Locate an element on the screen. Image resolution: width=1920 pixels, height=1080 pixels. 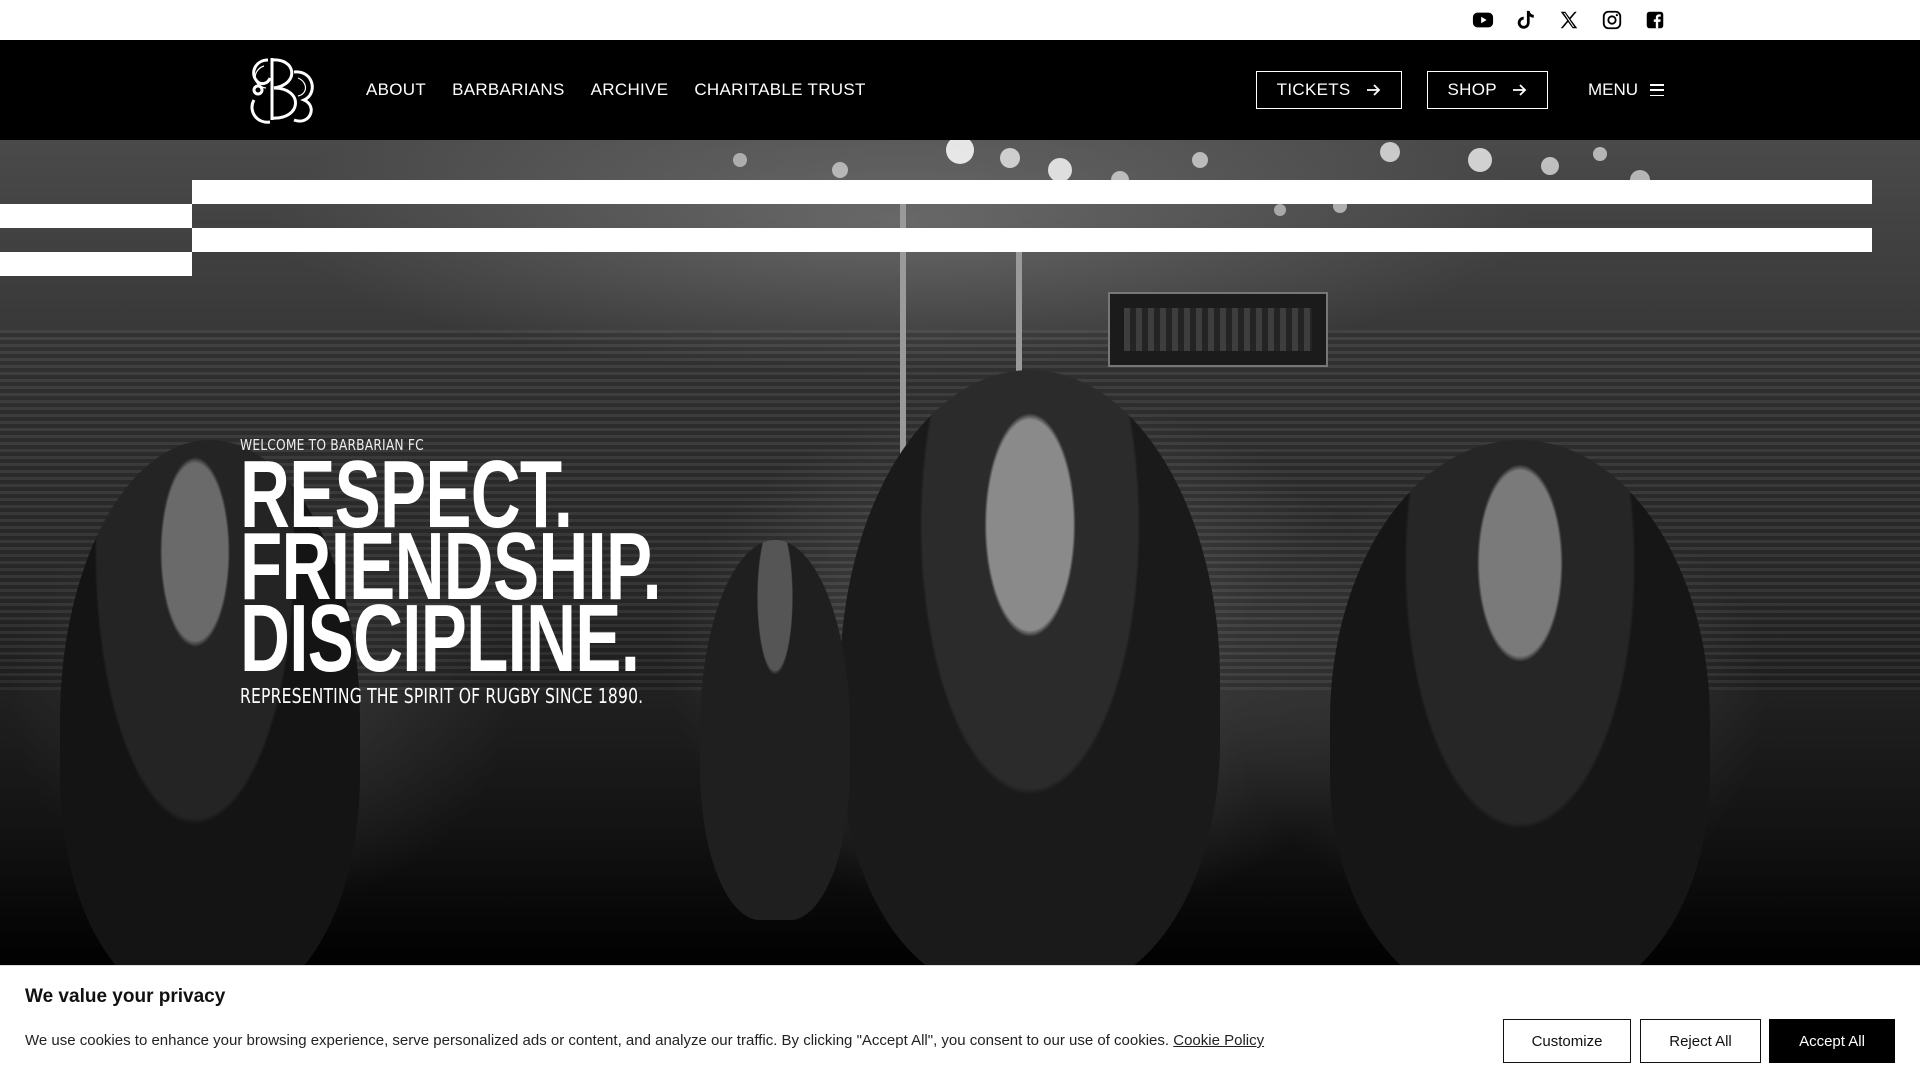
headline-line: DISCIPLINE. is located at coordinates (440, 638).